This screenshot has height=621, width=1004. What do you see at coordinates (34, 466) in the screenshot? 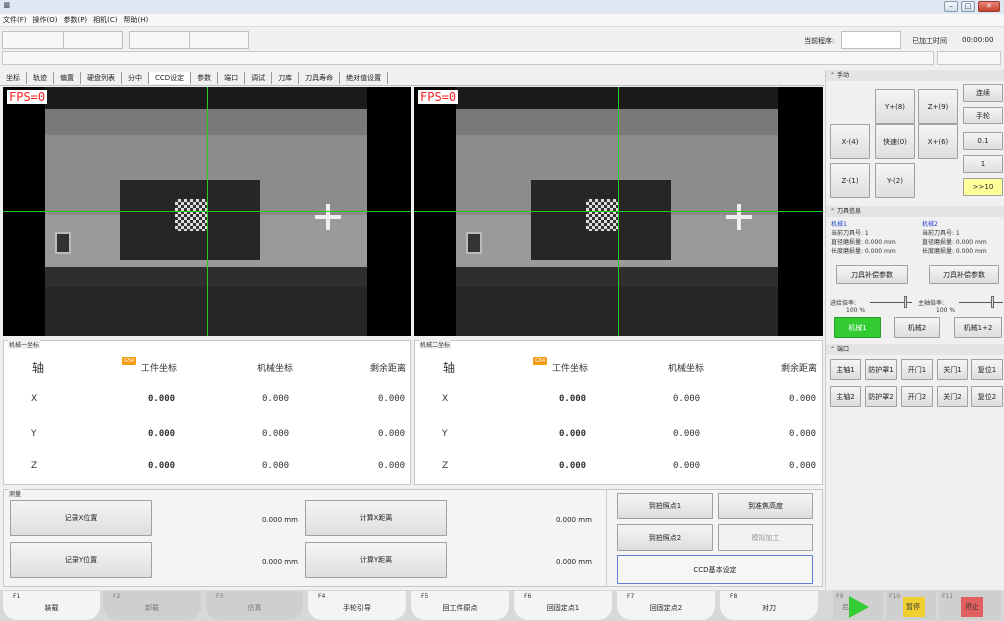
I see `axis-z: Z` at bounding box center [34, 466].